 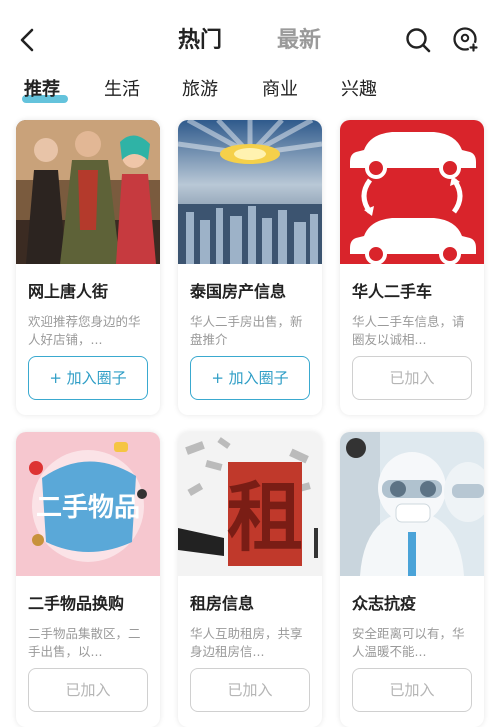 I want to click on card-image-chinatown, so click(x=88, y=192).